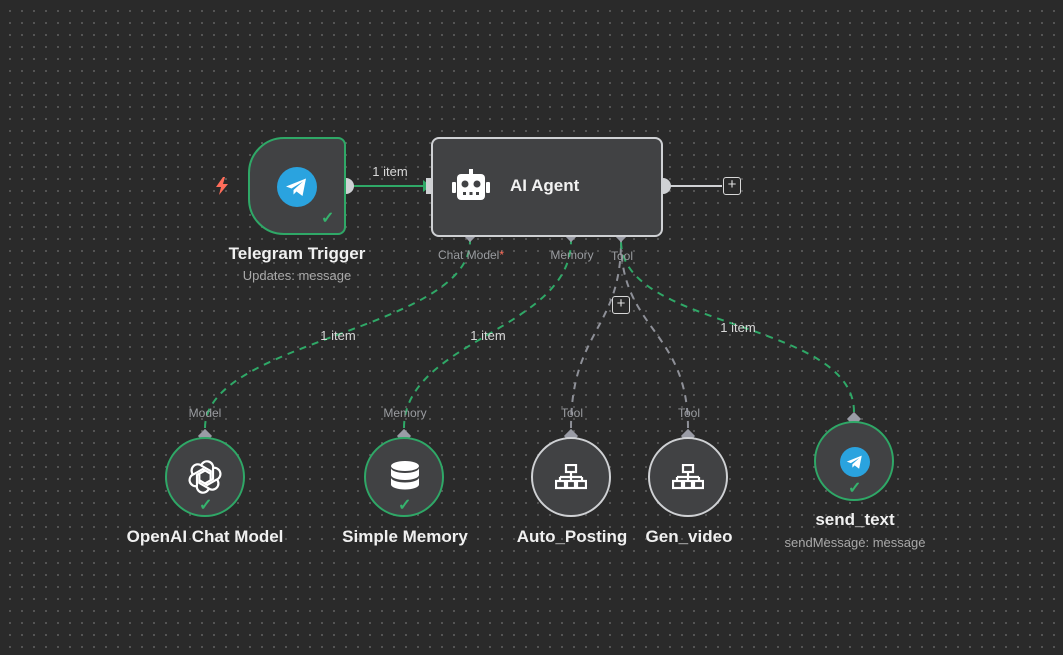 This screenshot has width=1063, height=655. Describe the element at coordinates (471, 186) in the screenshot. I see `robot-icon` at that location.